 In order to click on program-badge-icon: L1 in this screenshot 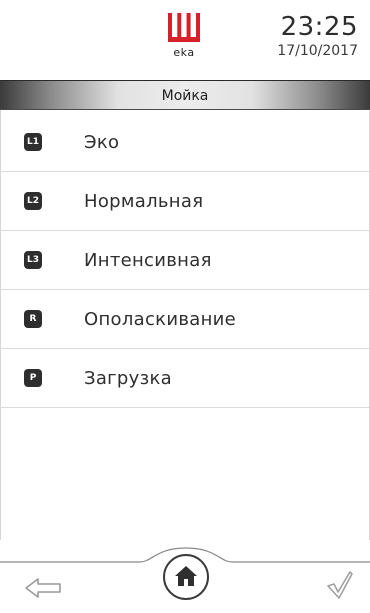, I will do `click(33, 142)`.